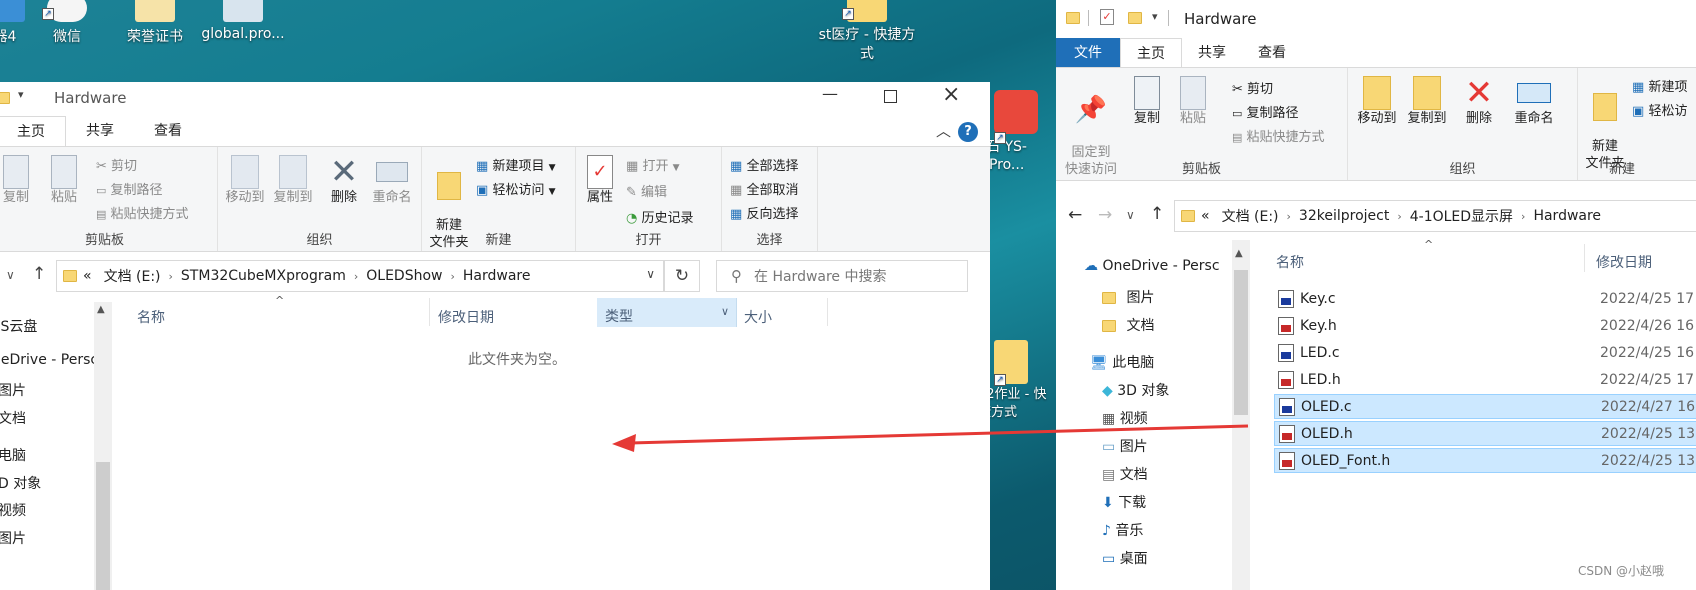  Describe the element at coordinates (660, 216) in the screenshot. I see `history-button: ◔ 历史记录` at that location.